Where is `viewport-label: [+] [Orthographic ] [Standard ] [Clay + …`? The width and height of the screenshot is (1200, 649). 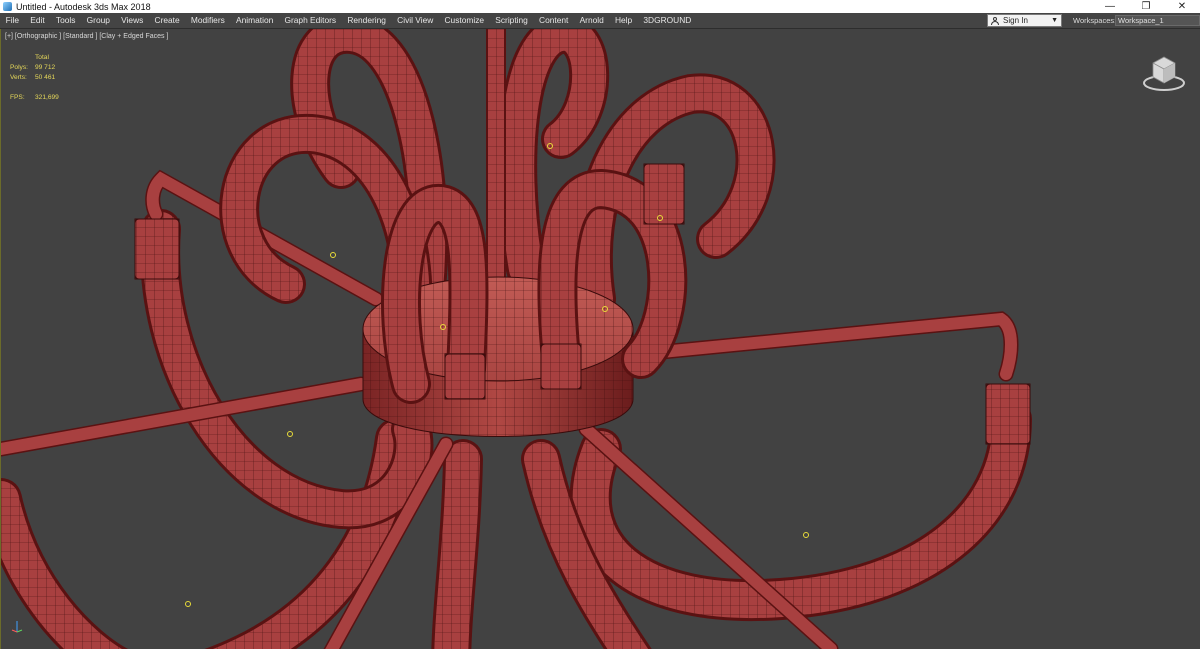 viewport-label: [+] [Orthographic ] [Standard ] [Clay + … is located at coordinates (86, 36).